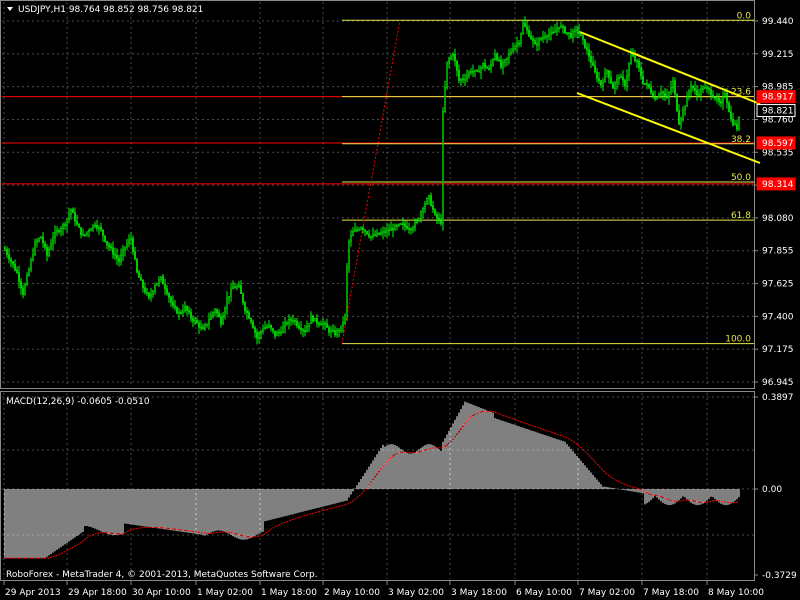 The image size is (800, 600). Describe the element at coordinates (741, 140) in the screenshot. I see `fibo-level-label: 38.2` at that location.